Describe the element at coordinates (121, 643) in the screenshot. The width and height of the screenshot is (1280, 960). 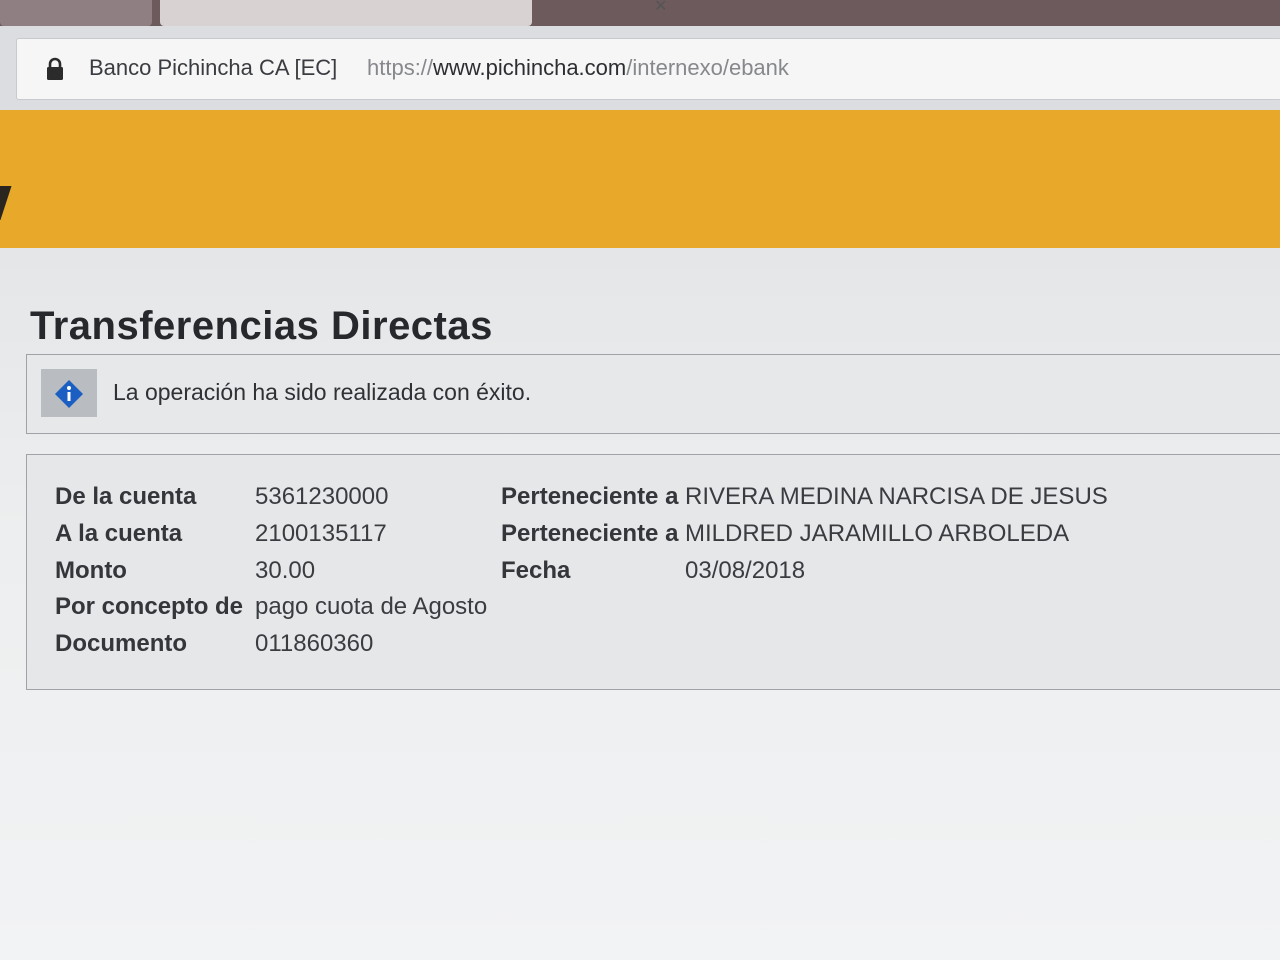
I see `document-label: Documento` at that location.